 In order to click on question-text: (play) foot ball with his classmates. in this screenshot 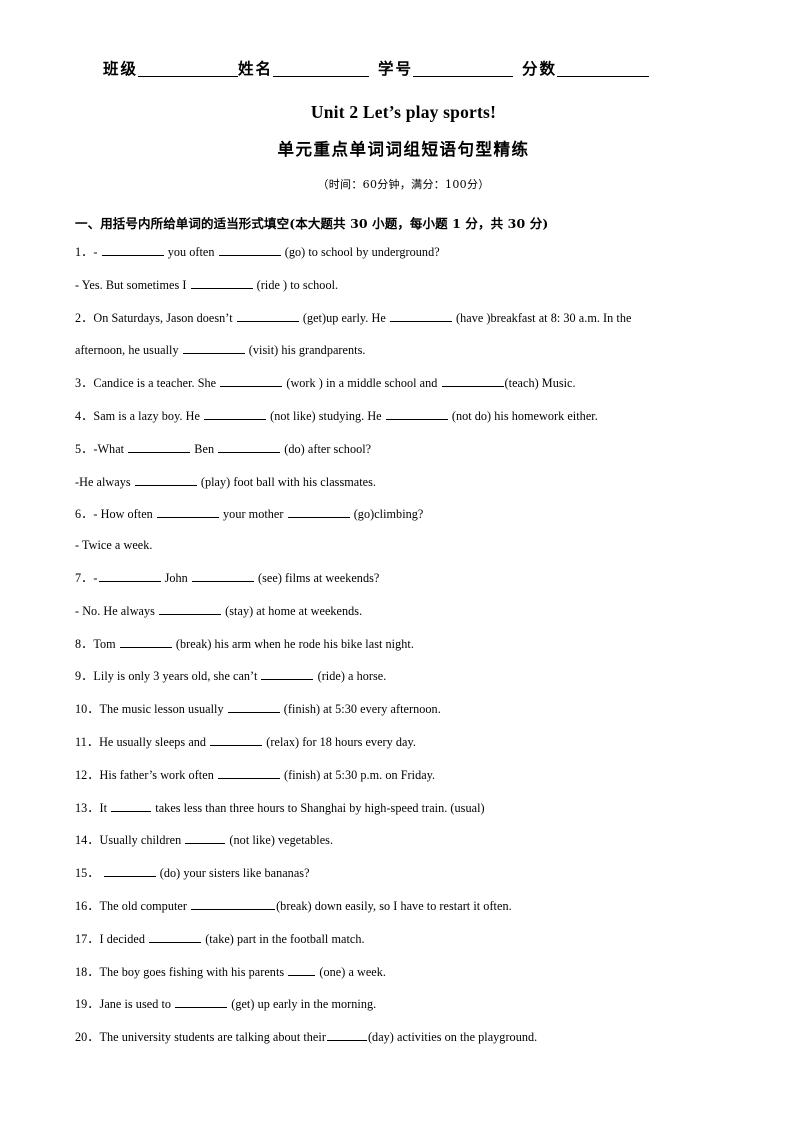, I will do `click(287, 481)`.